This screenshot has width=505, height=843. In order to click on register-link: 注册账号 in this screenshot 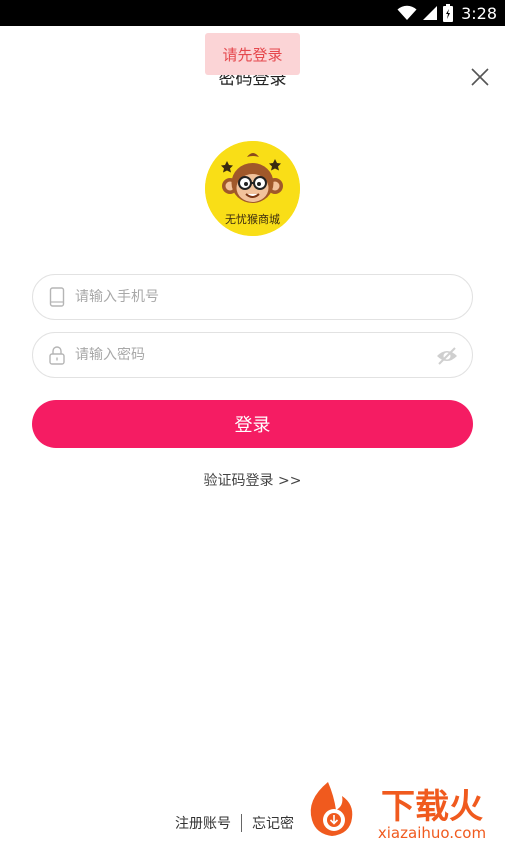, I will do `click(203, 823)`.